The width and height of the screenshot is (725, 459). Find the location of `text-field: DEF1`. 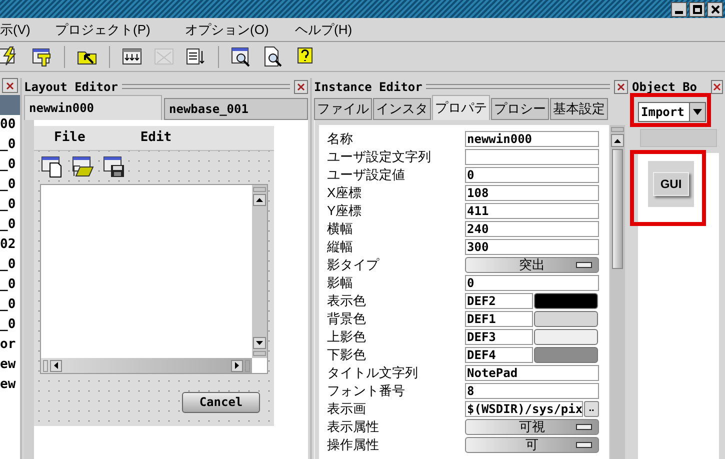

text-field: DEF1 is located at coordinates (499, 319).